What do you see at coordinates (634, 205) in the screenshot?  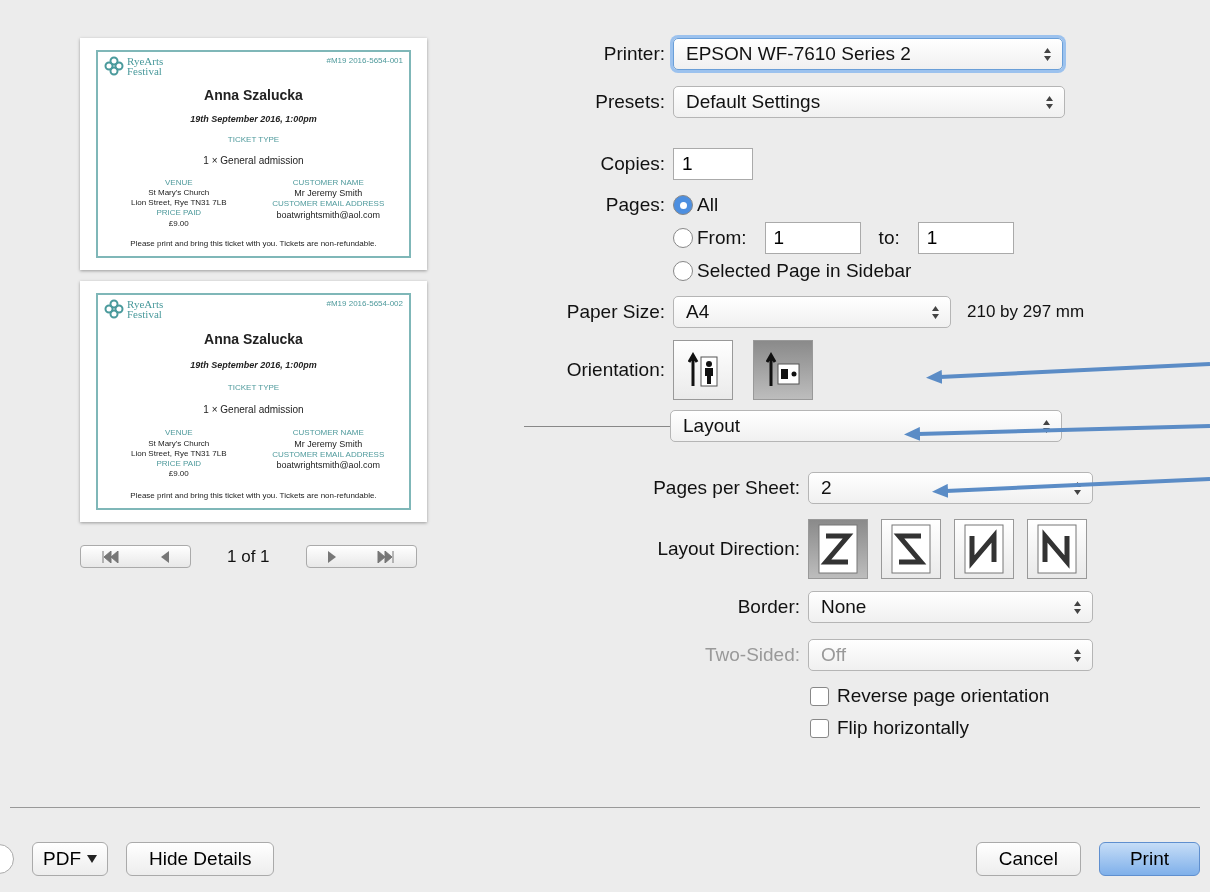 I see `field-label: Pages:` at bounding box center [634, 205].